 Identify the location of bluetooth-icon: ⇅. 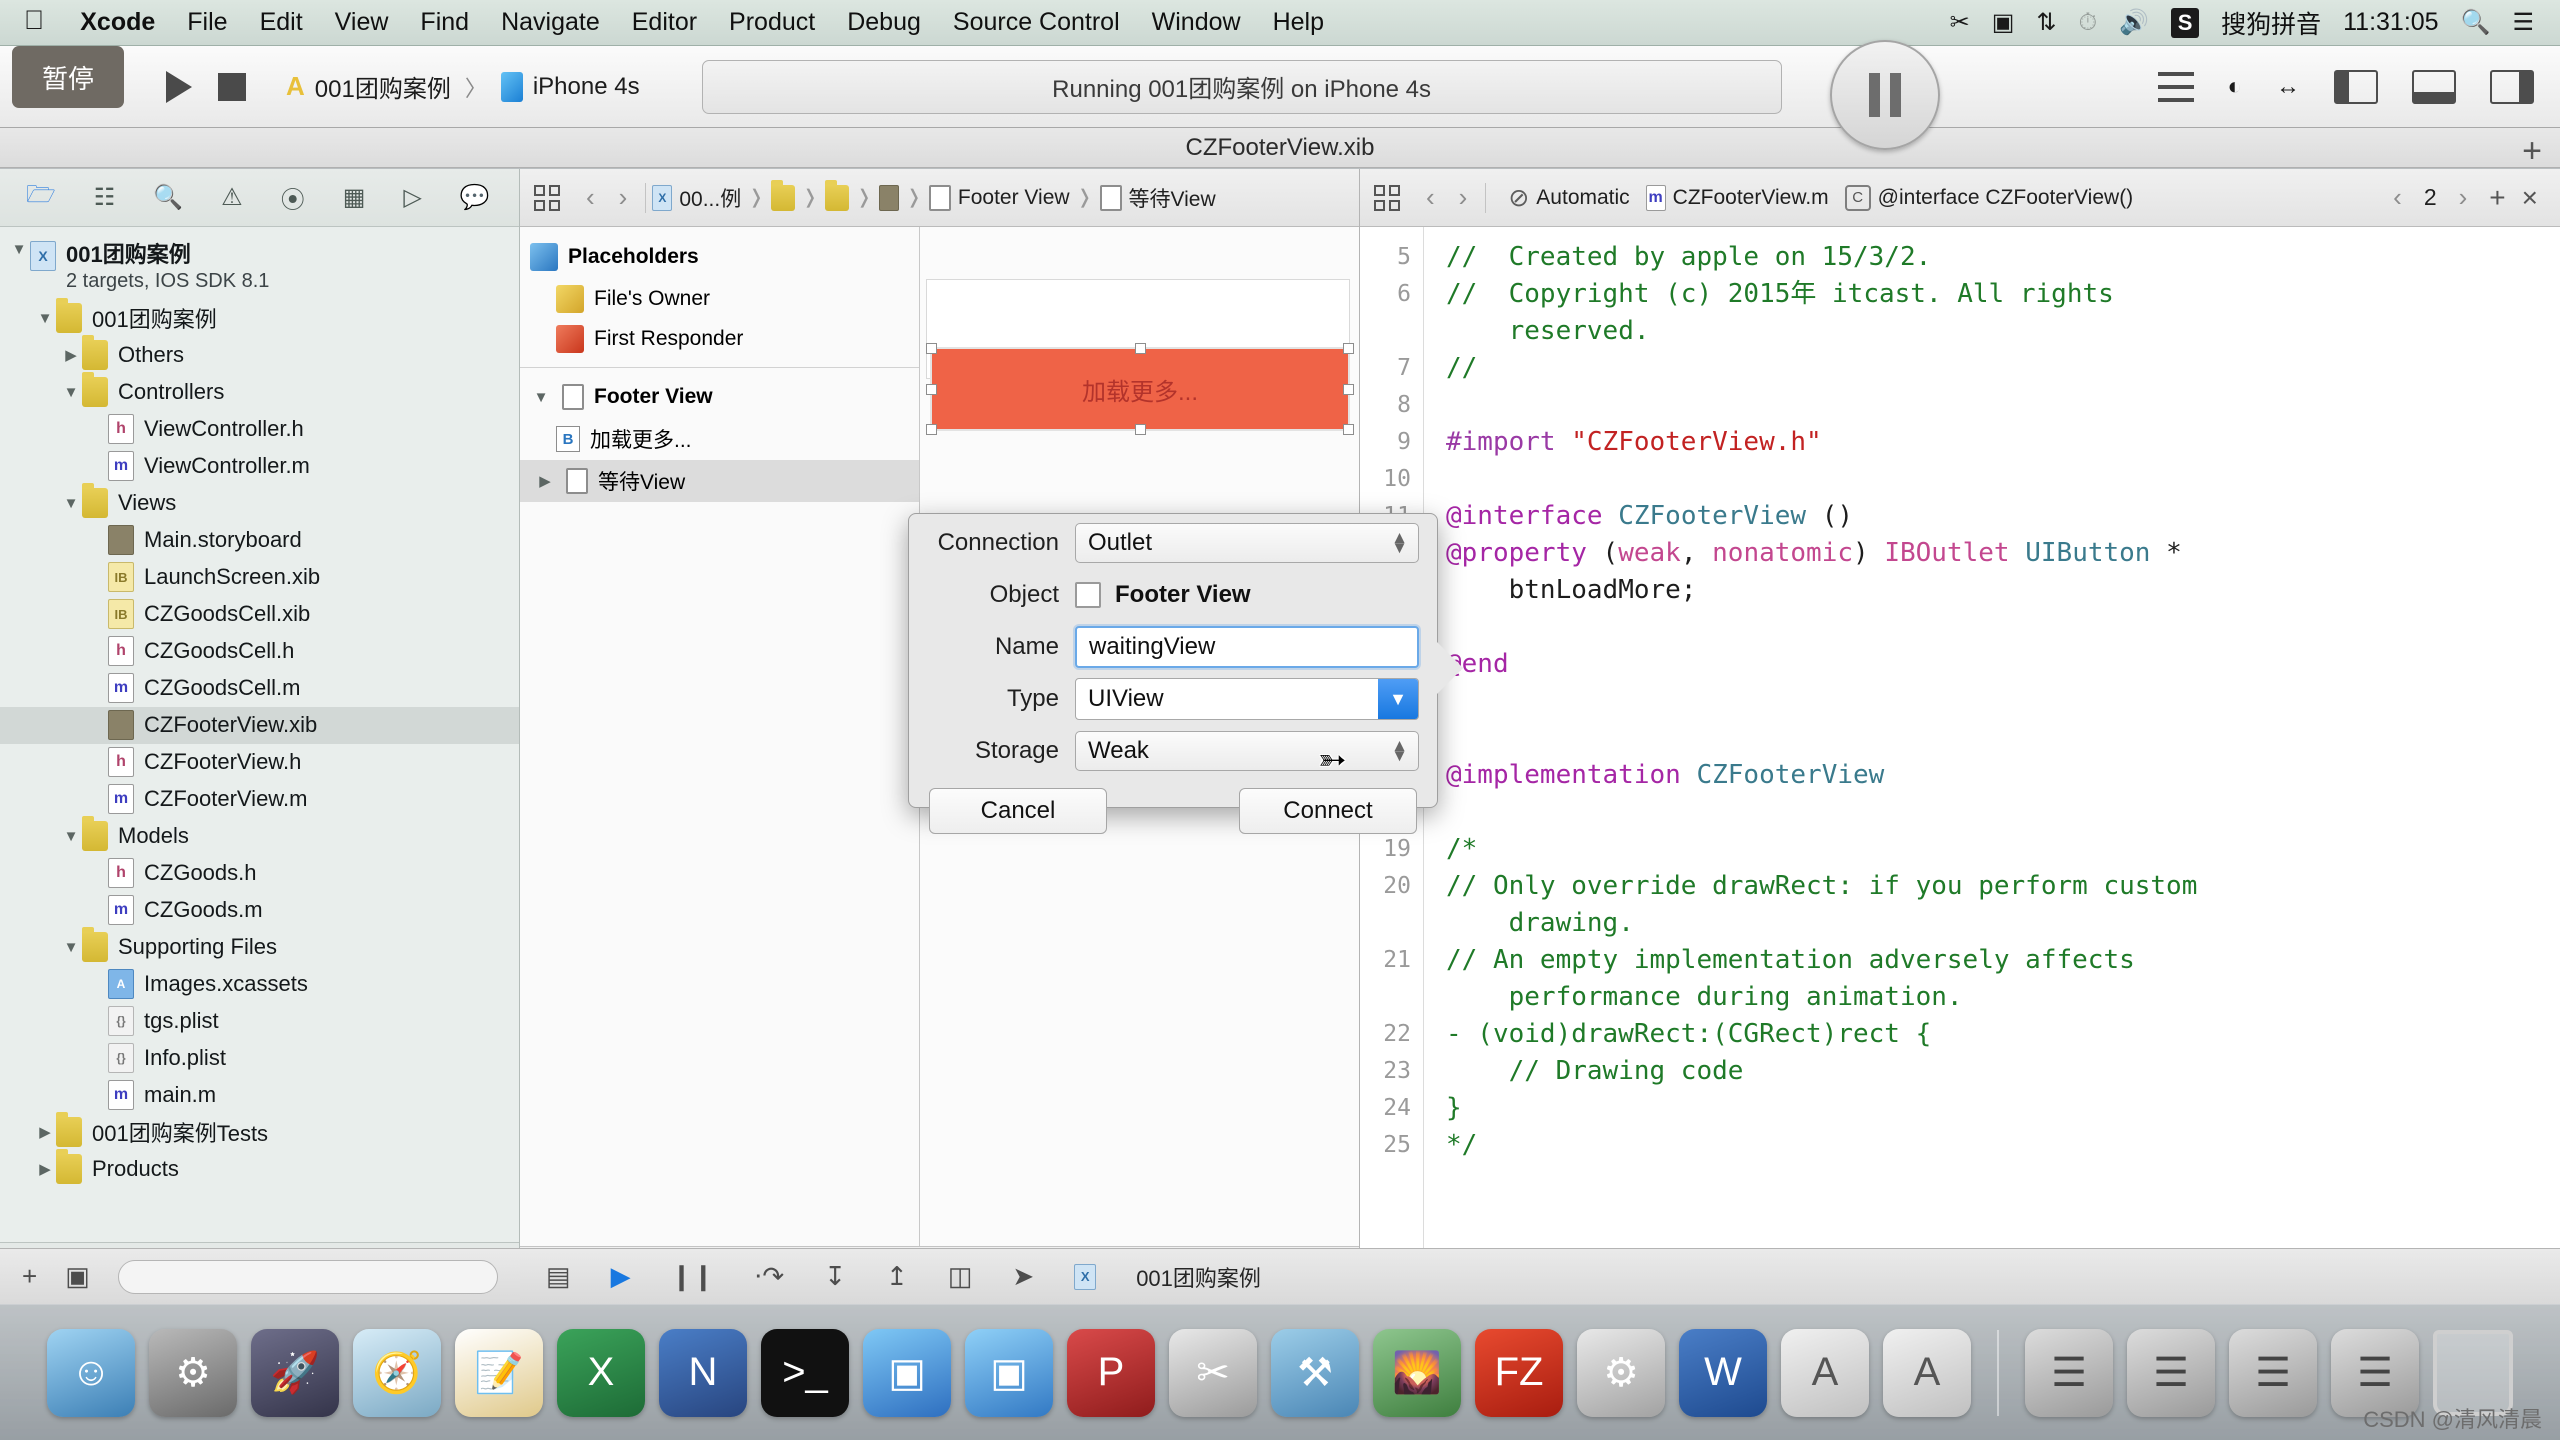
(2046, 22).